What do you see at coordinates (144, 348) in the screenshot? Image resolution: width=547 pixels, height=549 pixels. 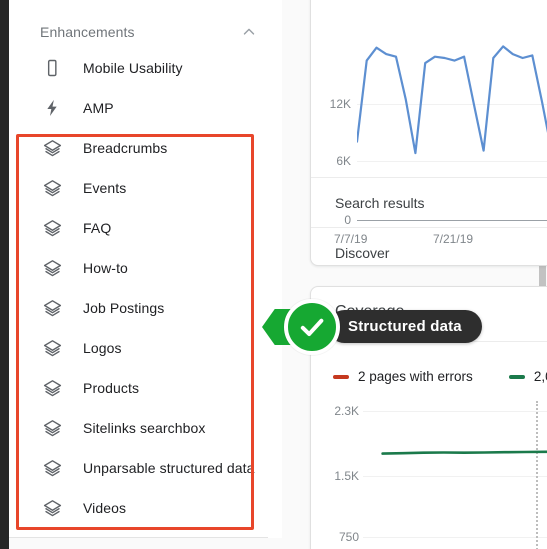 I see `sidebar-item-logos: Logos` at bounding box center [144, 348].